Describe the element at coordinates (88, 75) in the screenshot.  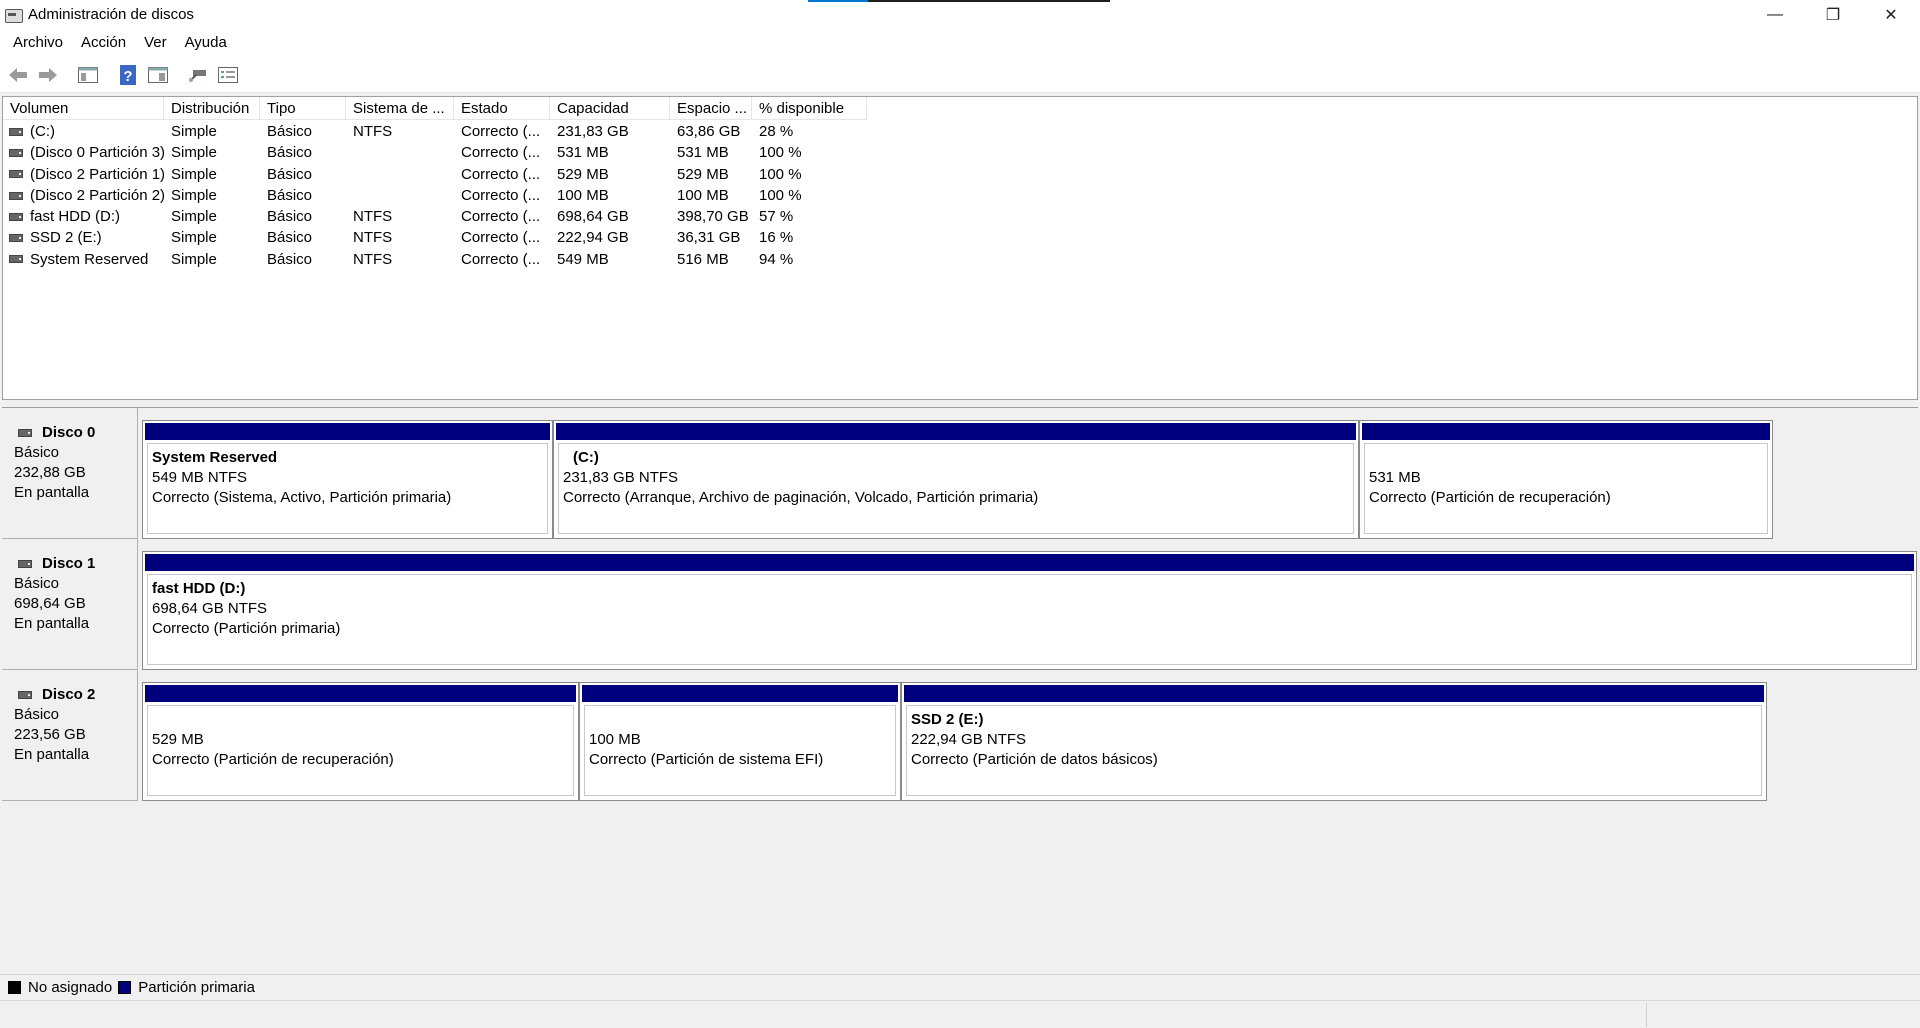
I see `show-hide-console-tree-icon` at that location.